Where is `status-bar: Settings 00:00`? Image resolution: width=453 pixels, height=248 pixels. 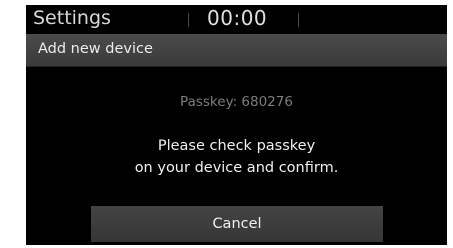
status-bar: Settings 00:00 is located at coordinates (236, 19).